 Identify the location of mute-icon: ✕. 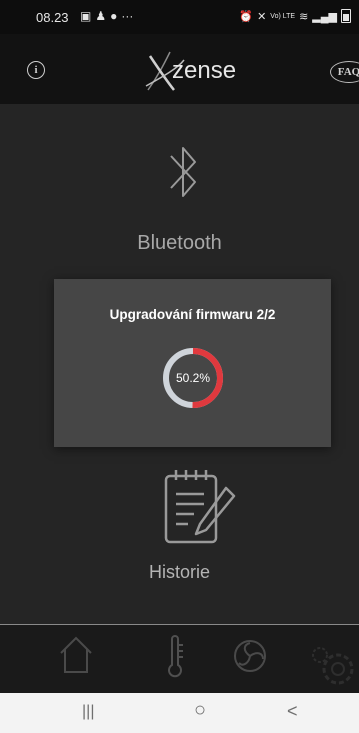
(262, 16).